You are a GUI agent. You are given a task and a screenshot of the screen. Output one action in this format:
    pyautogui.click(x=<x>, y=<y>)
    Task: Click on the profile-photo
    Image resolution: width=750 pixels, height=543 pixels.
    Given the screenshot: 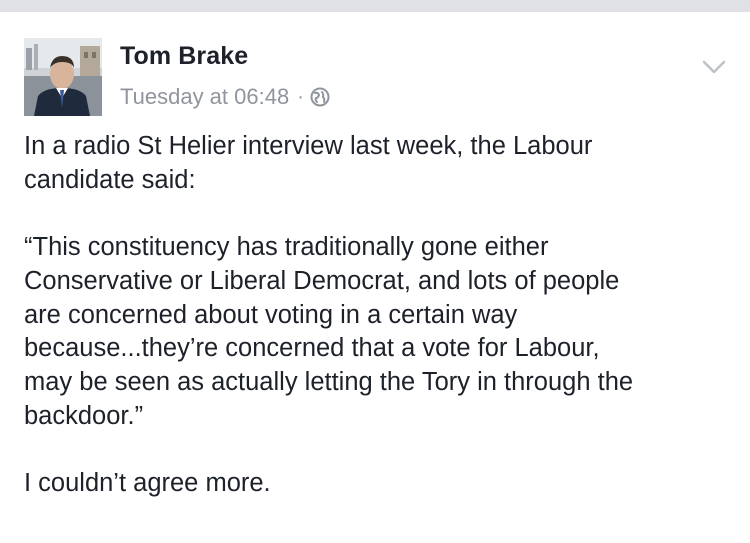 What is the action you would take?
    pyautogui.click(x=63, y=77)
    